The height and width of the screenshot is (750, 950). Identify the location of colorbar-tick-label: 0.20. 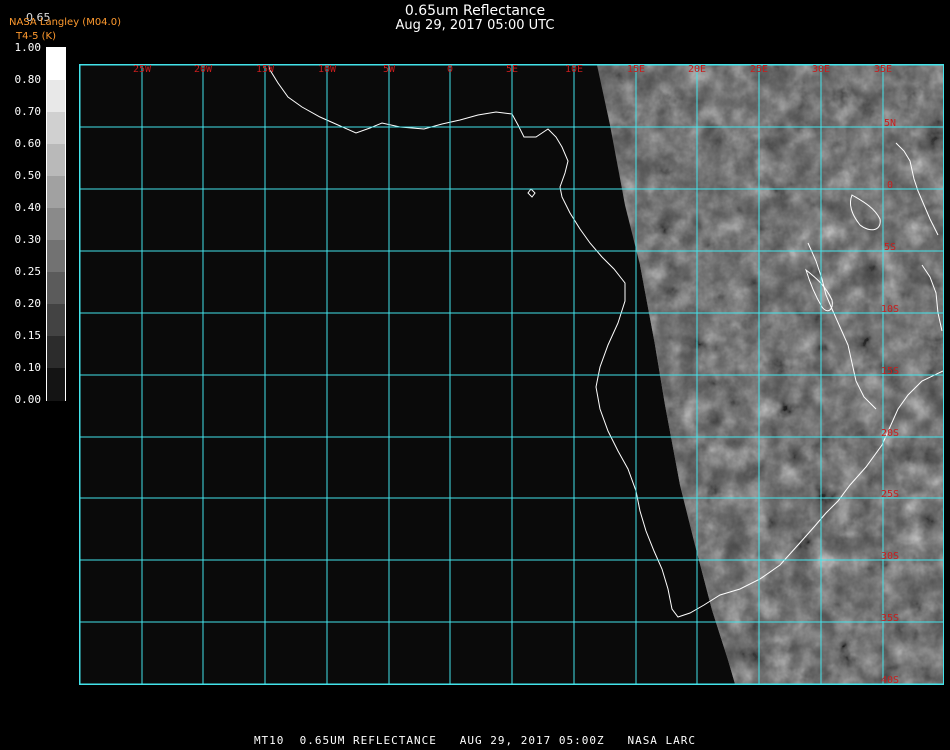
(28, 303).